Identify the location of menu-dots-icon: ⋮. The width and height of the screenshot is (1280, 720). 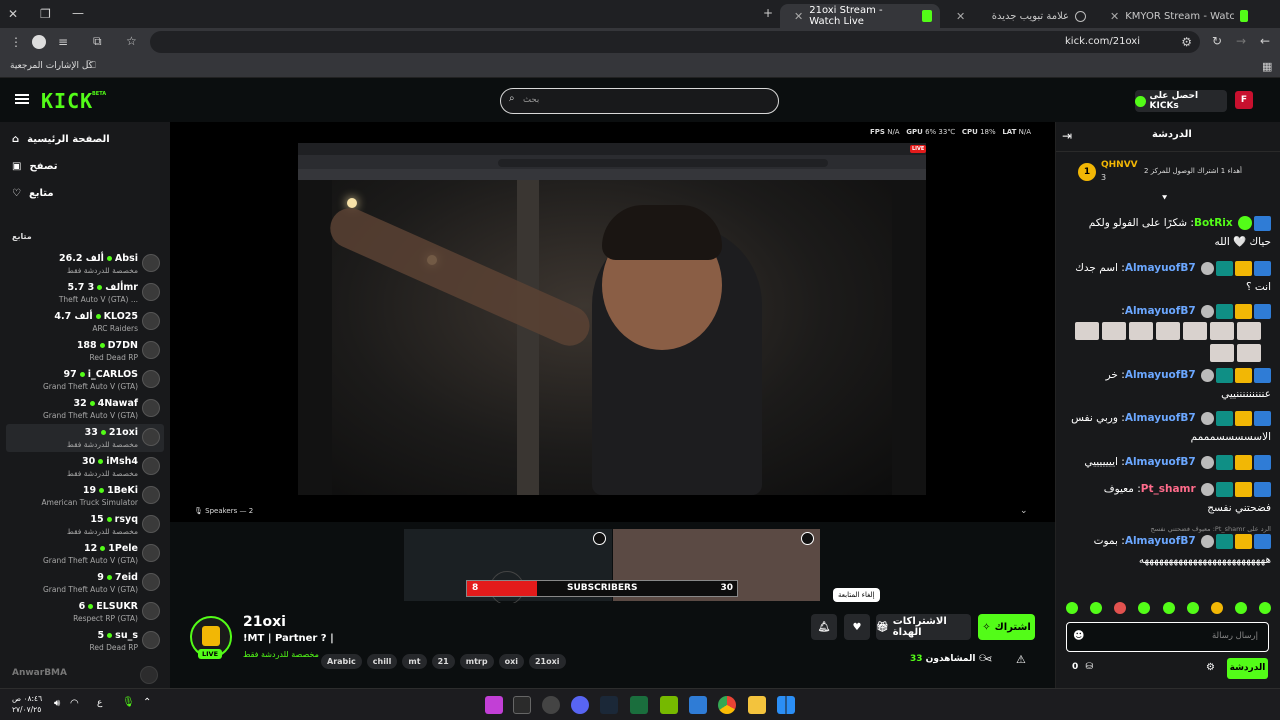
(16, 42).